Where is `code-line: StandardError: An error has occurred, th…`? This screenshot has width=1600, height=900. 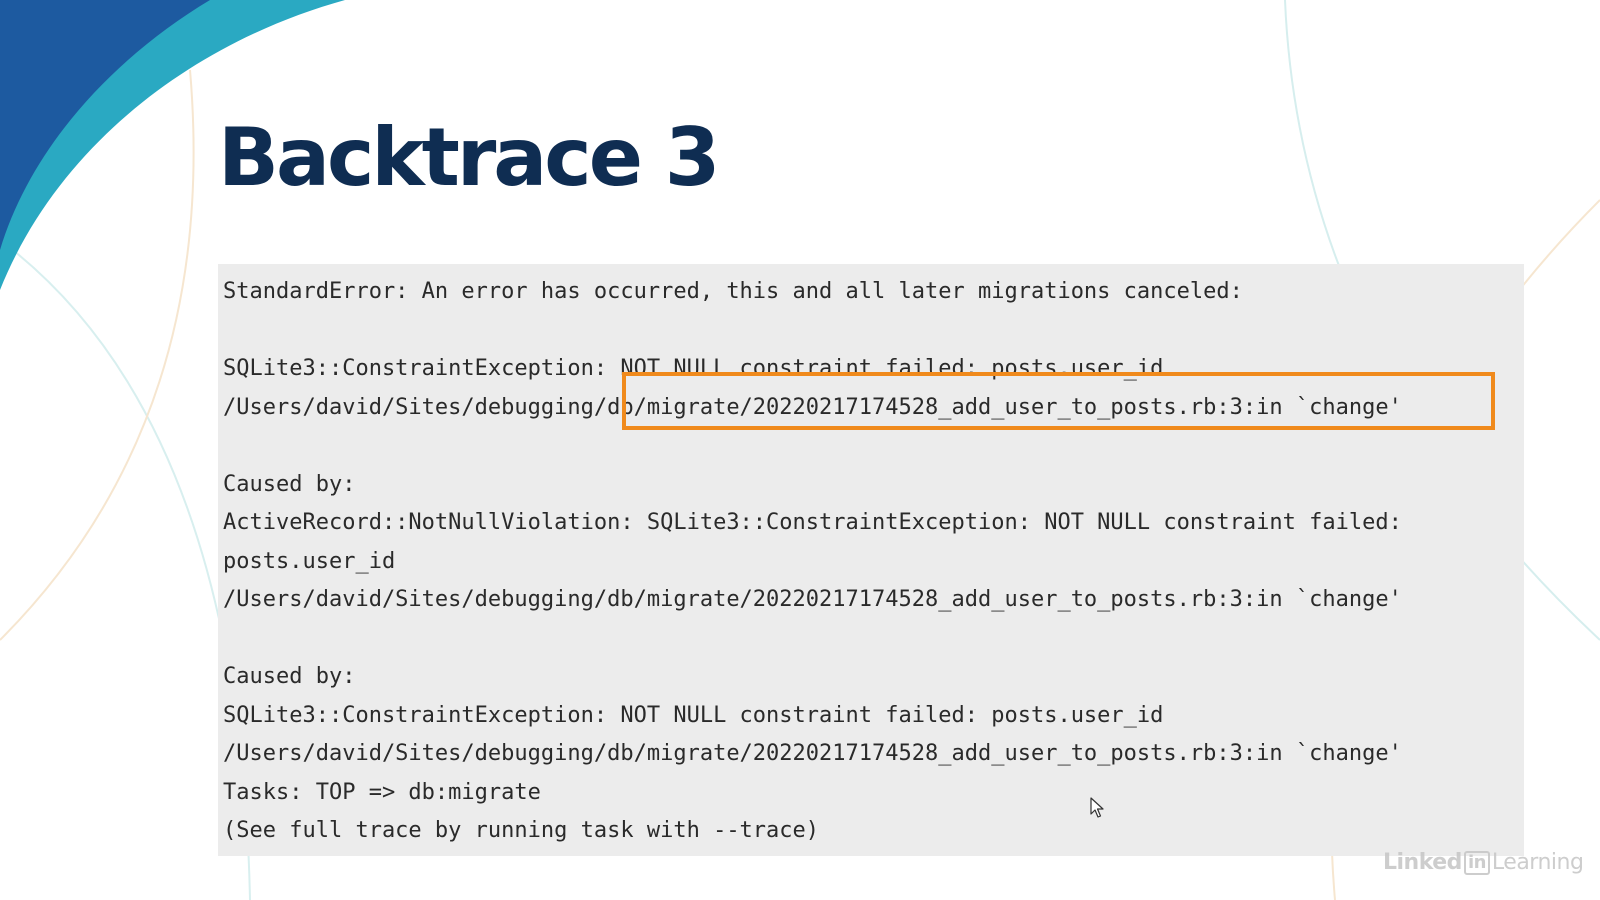
code-line: StandardError: An error has occurred, th… is located at coordinates (733, 291).